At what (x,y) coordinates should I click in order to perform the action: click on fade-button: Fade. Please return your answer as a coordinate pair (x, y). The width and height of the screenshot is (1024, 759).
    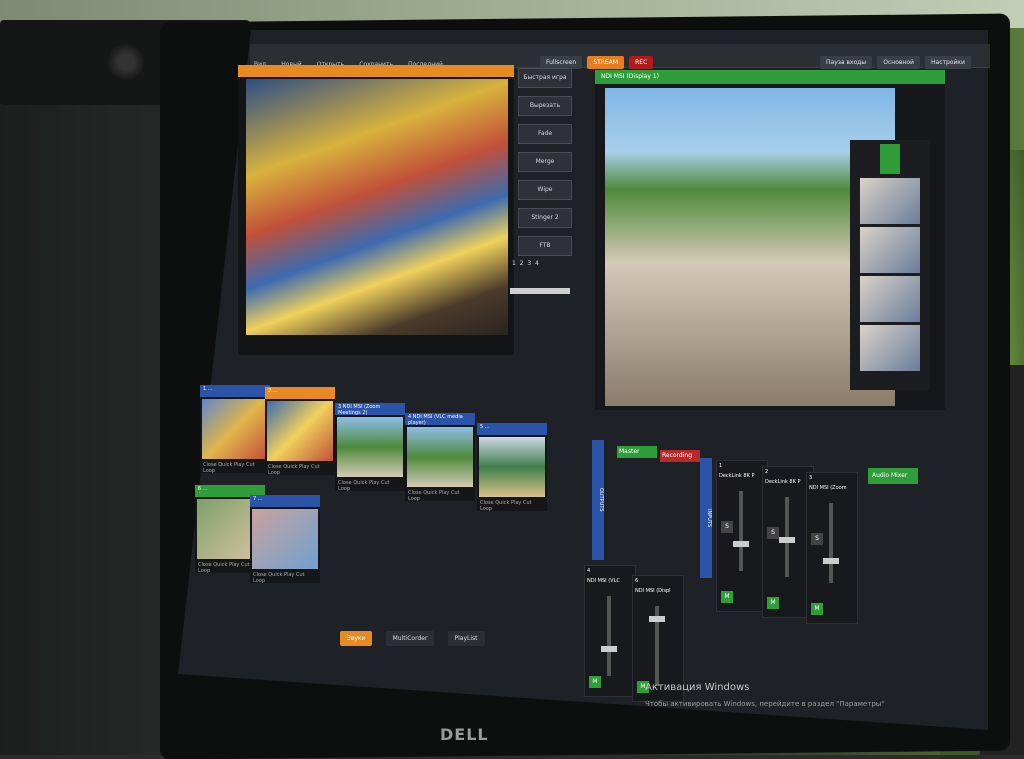
    Looking at the image, I should click on (545, 134).